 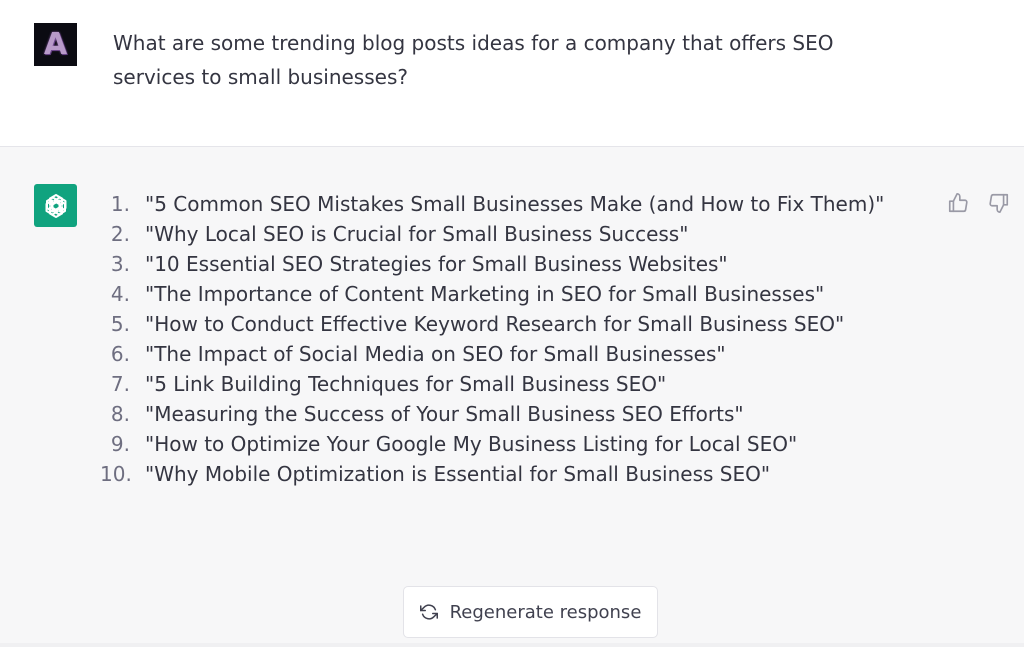 I want to click on thumbs-down-button, so click(x=999, y=203).